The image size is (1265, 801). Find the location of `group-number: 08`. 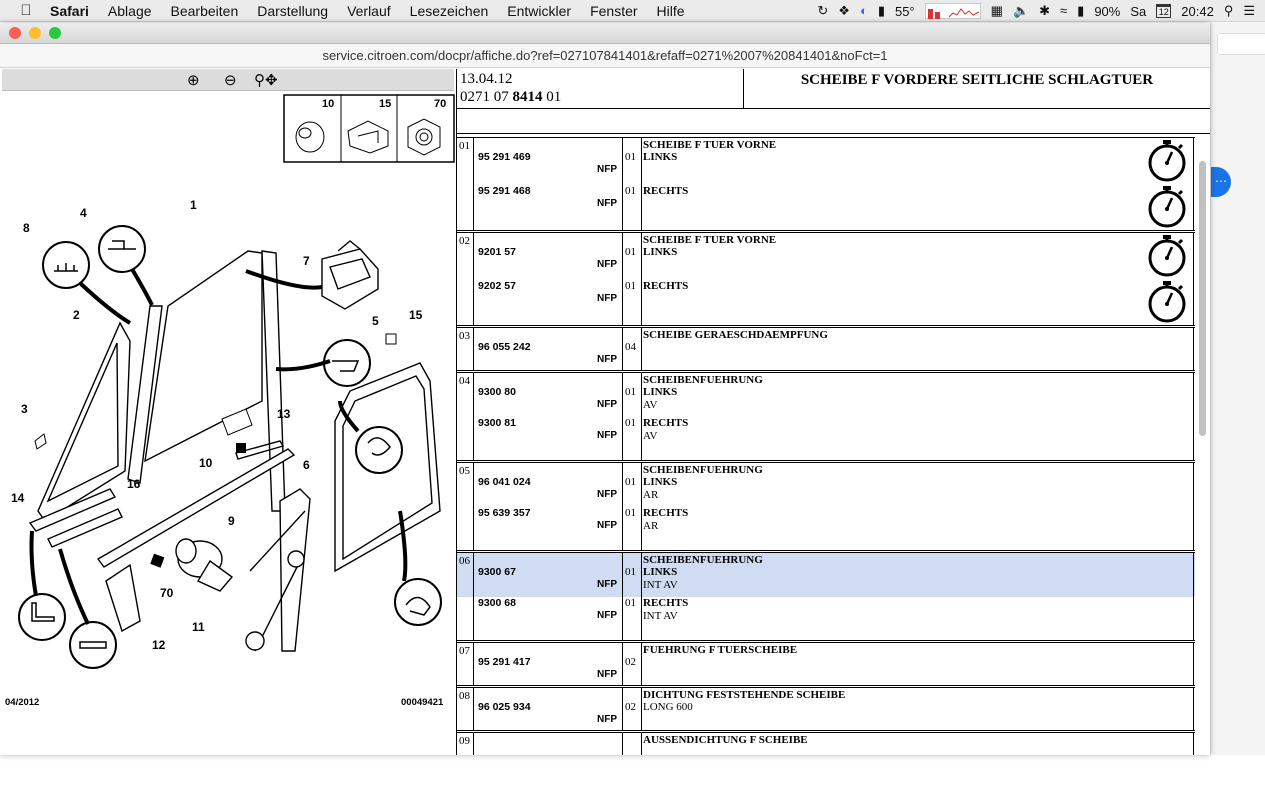

group-number: 08 is located at coordinates (465, 709).